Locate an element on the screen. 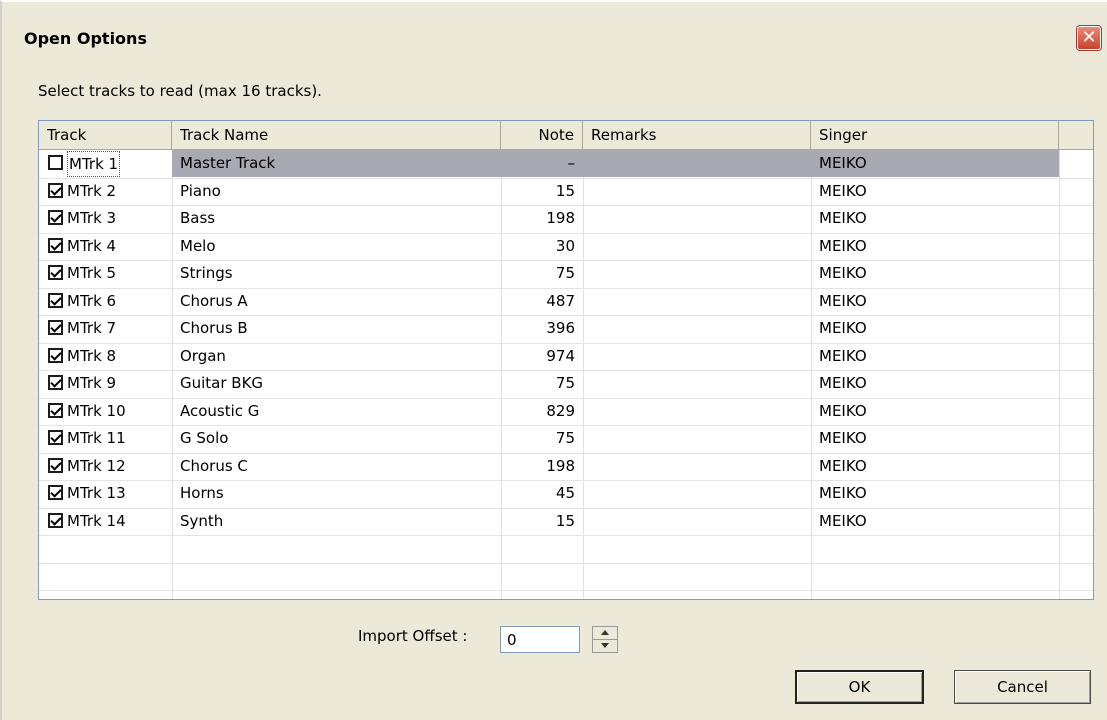 This screenshot has height=720, width=1107. track-row: MTrk 7 Chorus B 396 MEIKO is located at coordinates (566, 329).